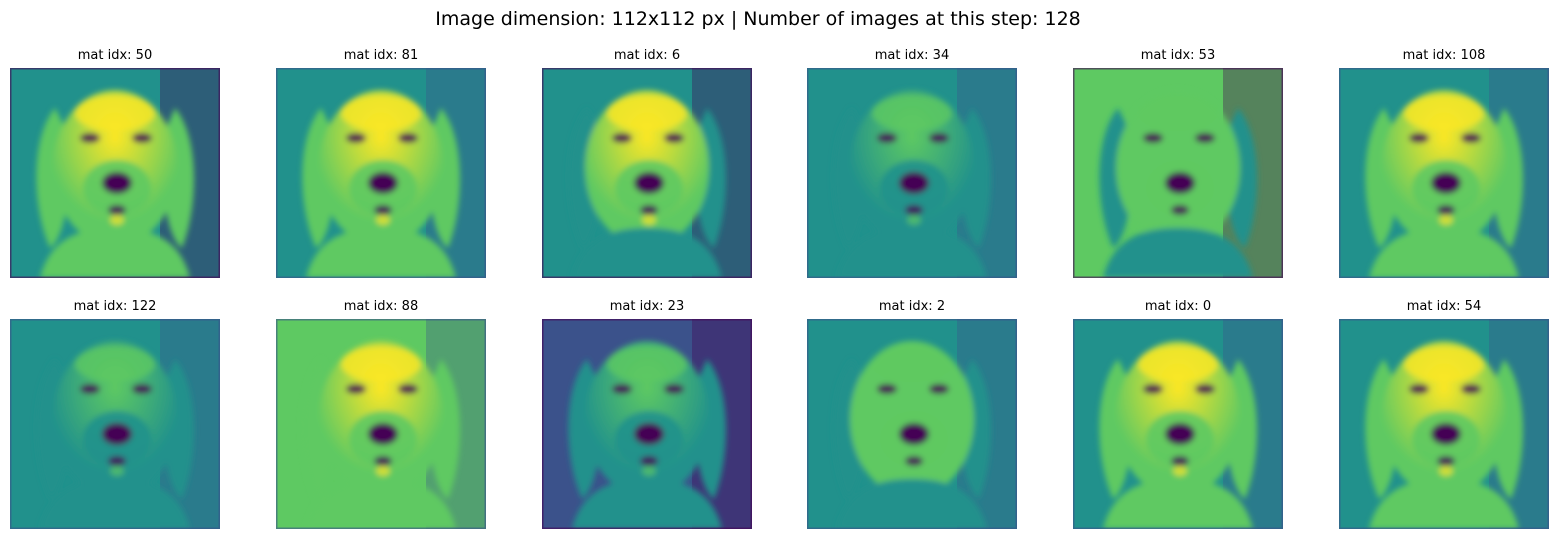 The width and height of the screenshot is (1558, 542). What do you see at coordinates (647, 55) in the screenshot?
I see `panel-label: mat idx: 6` at bounding box center [647, 55].